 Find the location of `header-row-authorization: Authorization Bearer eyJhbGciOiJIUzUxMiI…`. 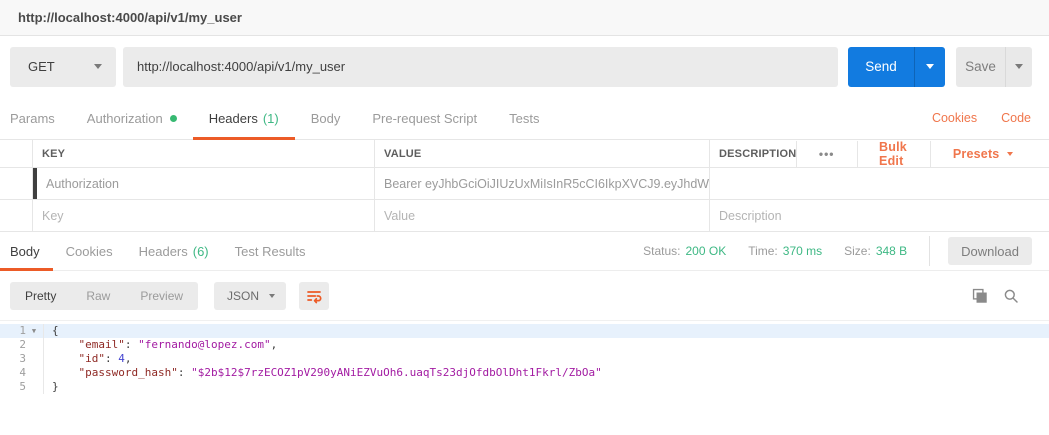

header-row-authorization: Authorization Bearer eyJhbGciOiJIUzUxMiI… is located at coordinates (524, 184).